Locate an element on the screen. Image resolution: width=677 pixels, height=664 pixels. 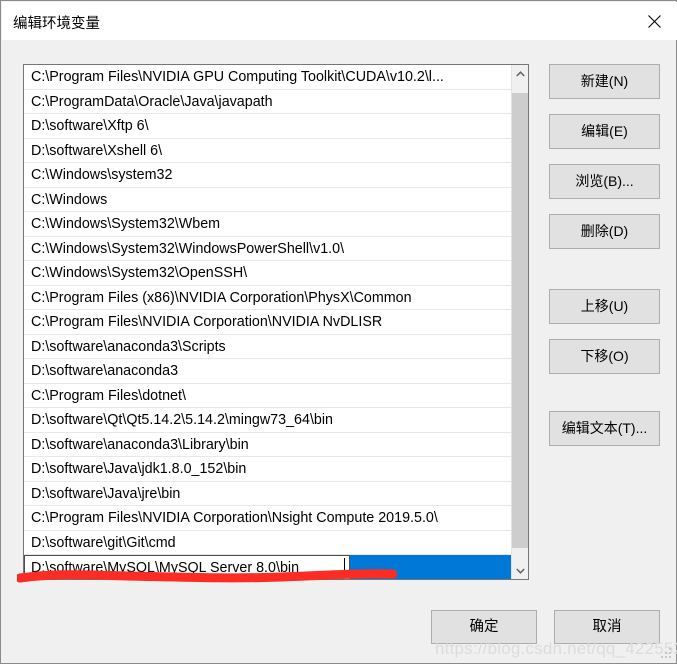
list-item: C:\Windows\System32\OpenSSH\ is located at coordinates (268, 273).